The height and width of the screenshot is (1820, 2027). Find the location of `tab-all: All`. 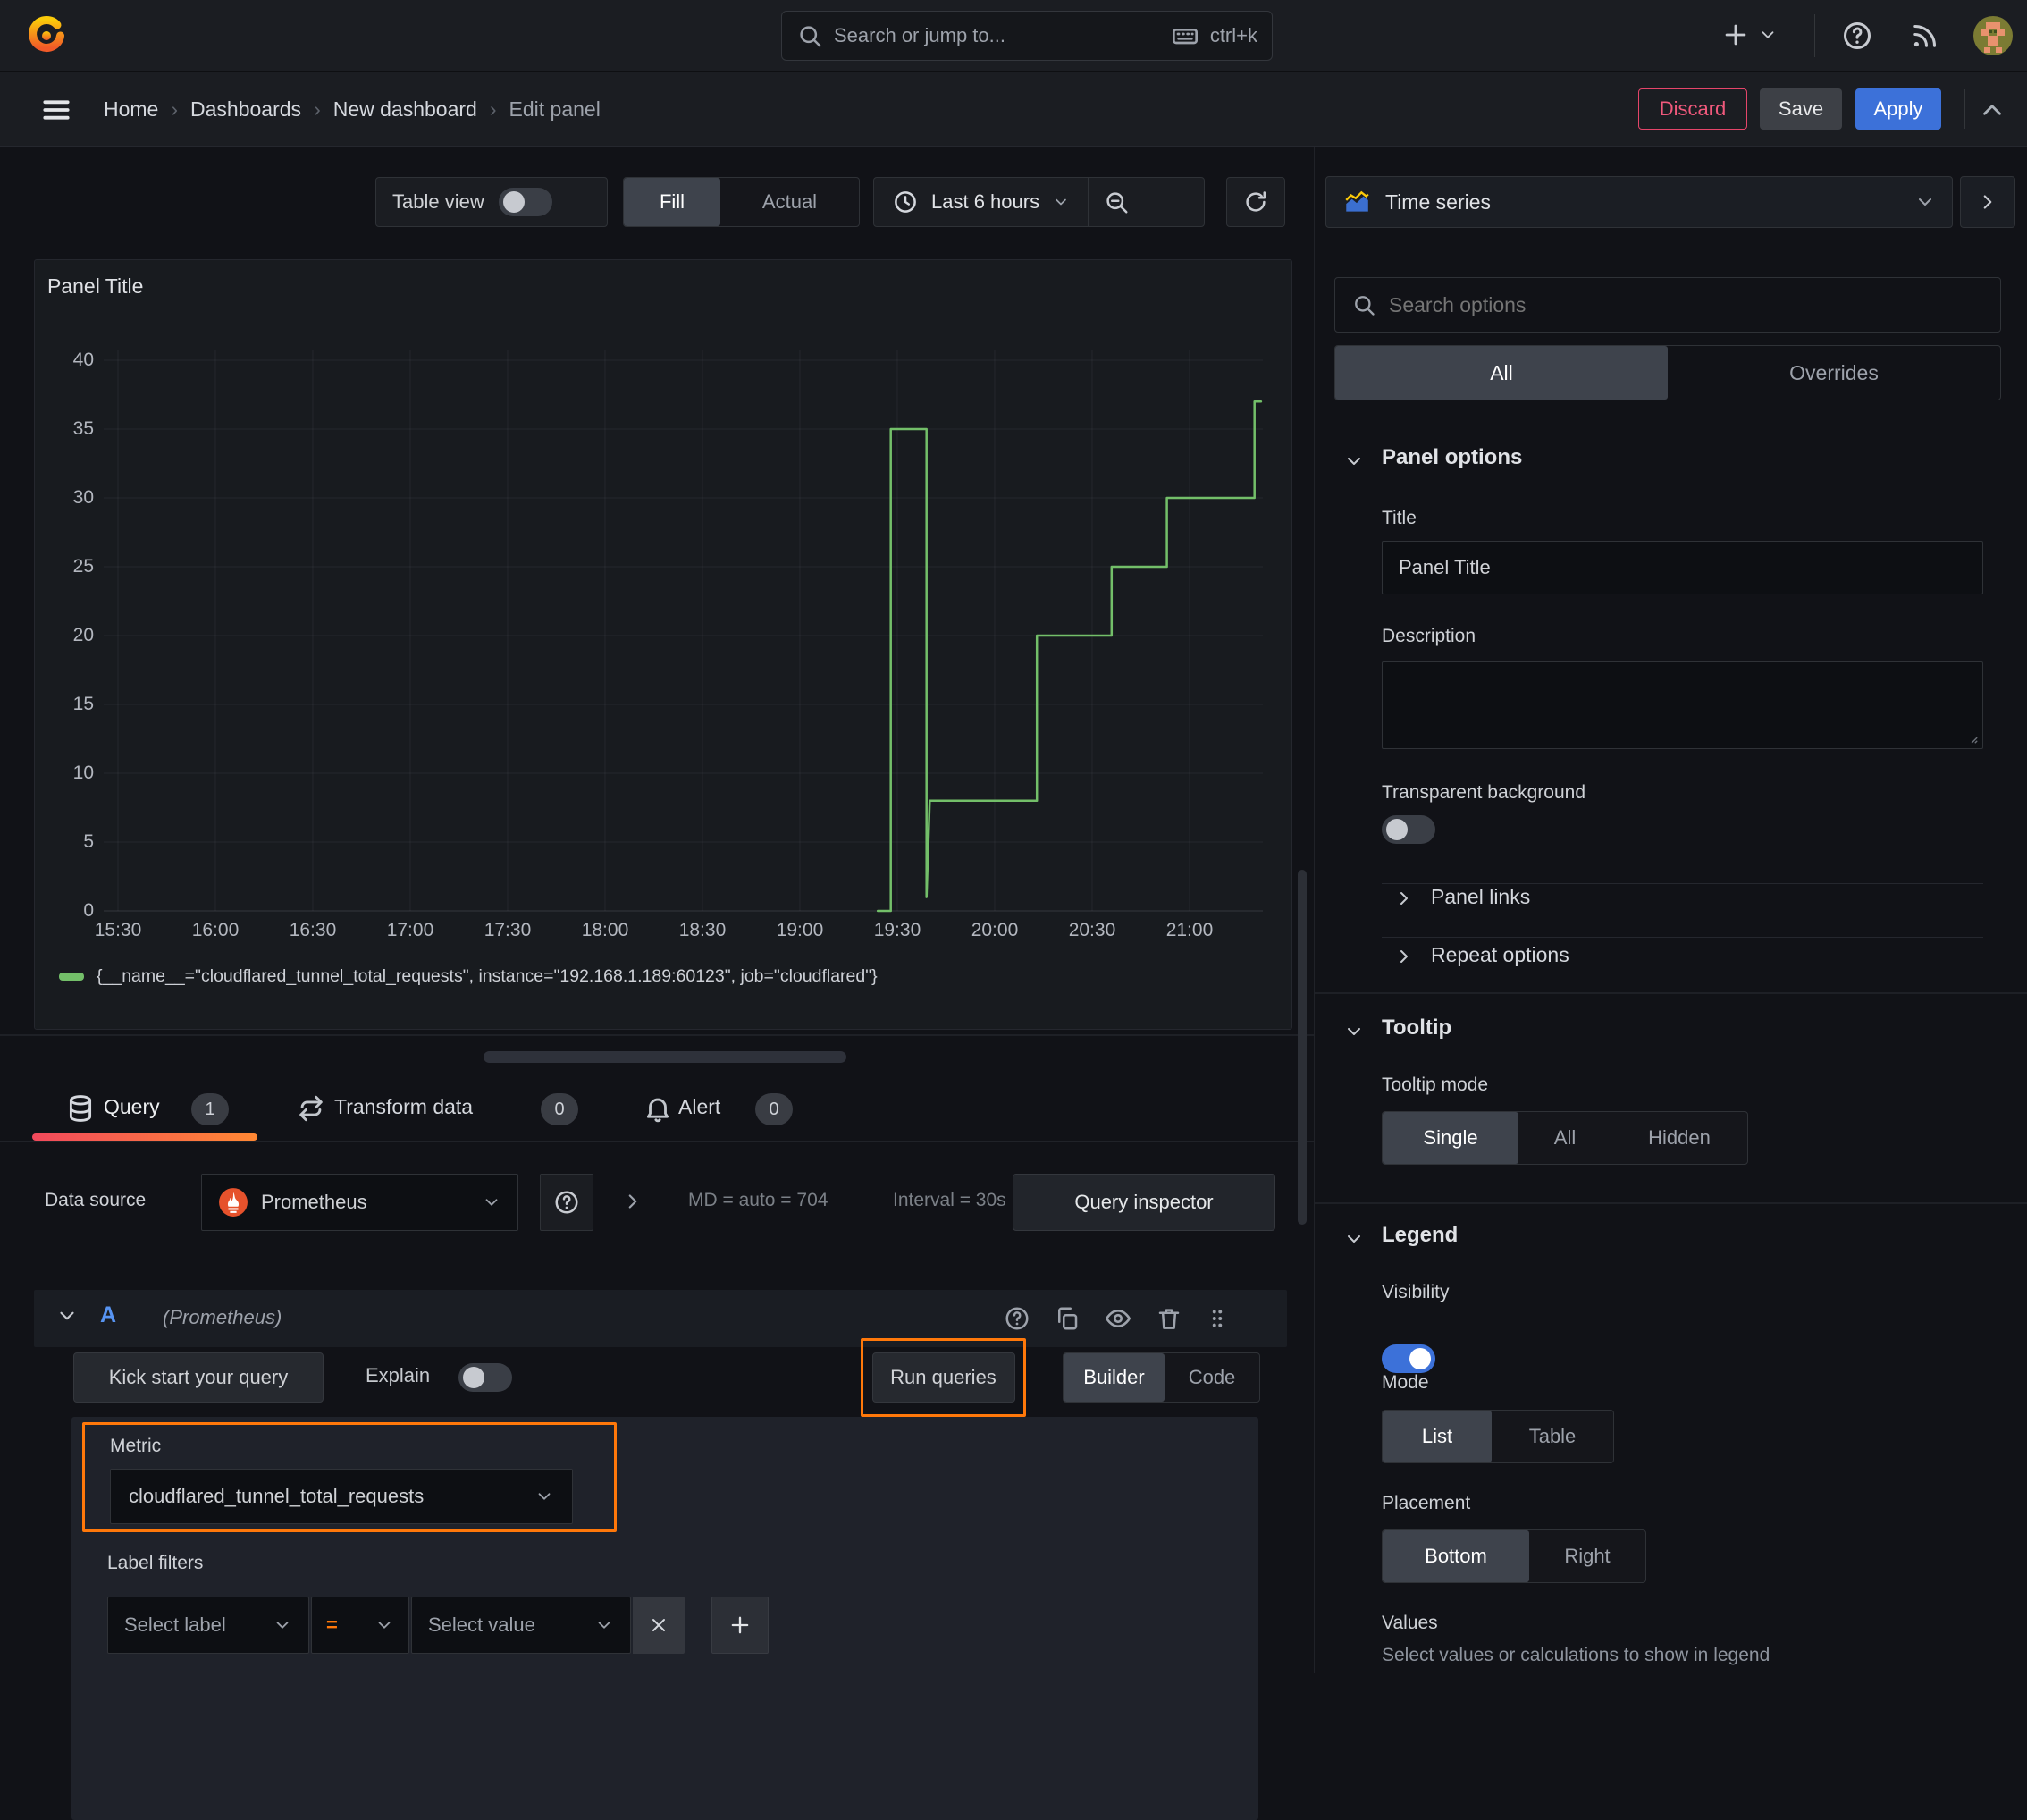

tab-all: All is located at coordinates (1501, 373).